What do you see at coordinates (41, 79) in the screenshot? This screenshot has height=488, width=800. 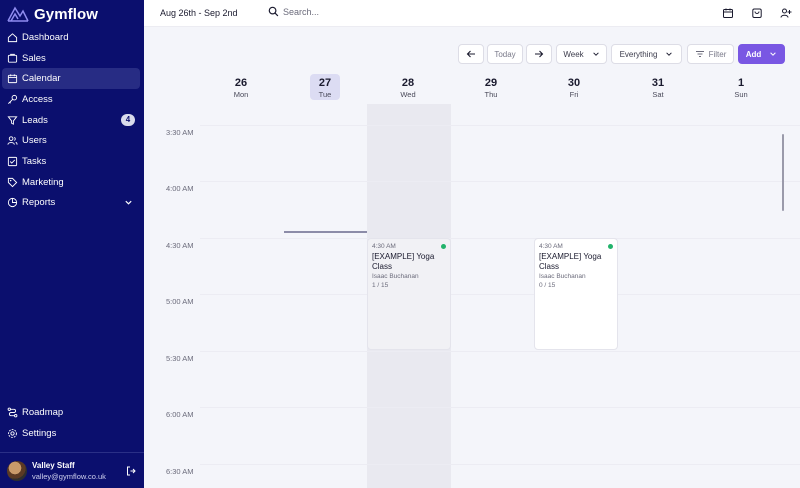 I see `sidebar-item-label: Calendar` at bounding box center [41, 79].